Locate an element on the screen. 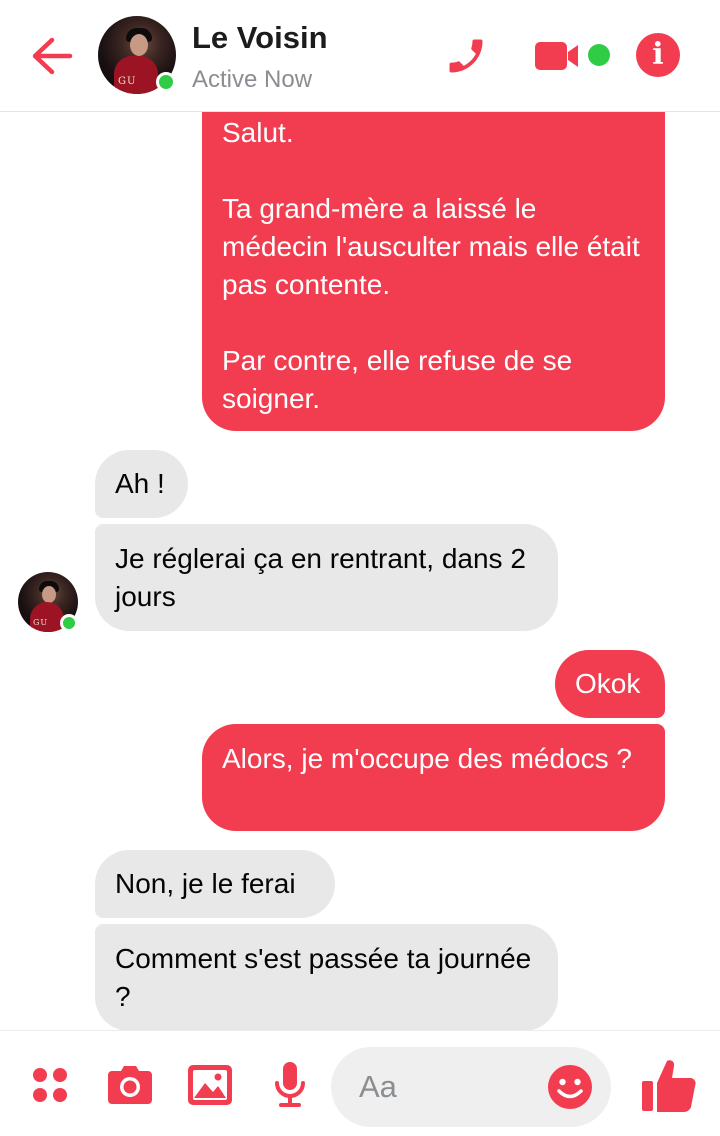  more-apps-button is located at coordinates (50, 1085).